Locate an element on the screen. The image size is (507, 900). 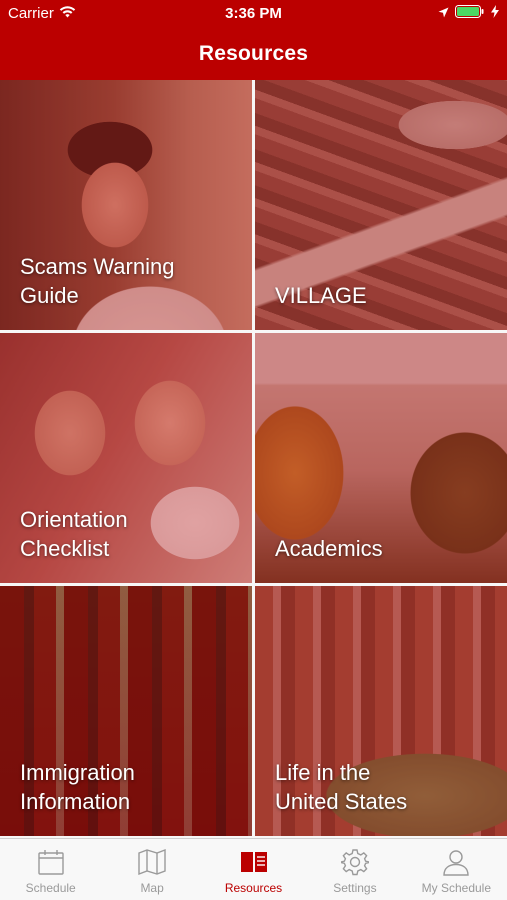
tab-label: Map is located at coordinates (152, 888).